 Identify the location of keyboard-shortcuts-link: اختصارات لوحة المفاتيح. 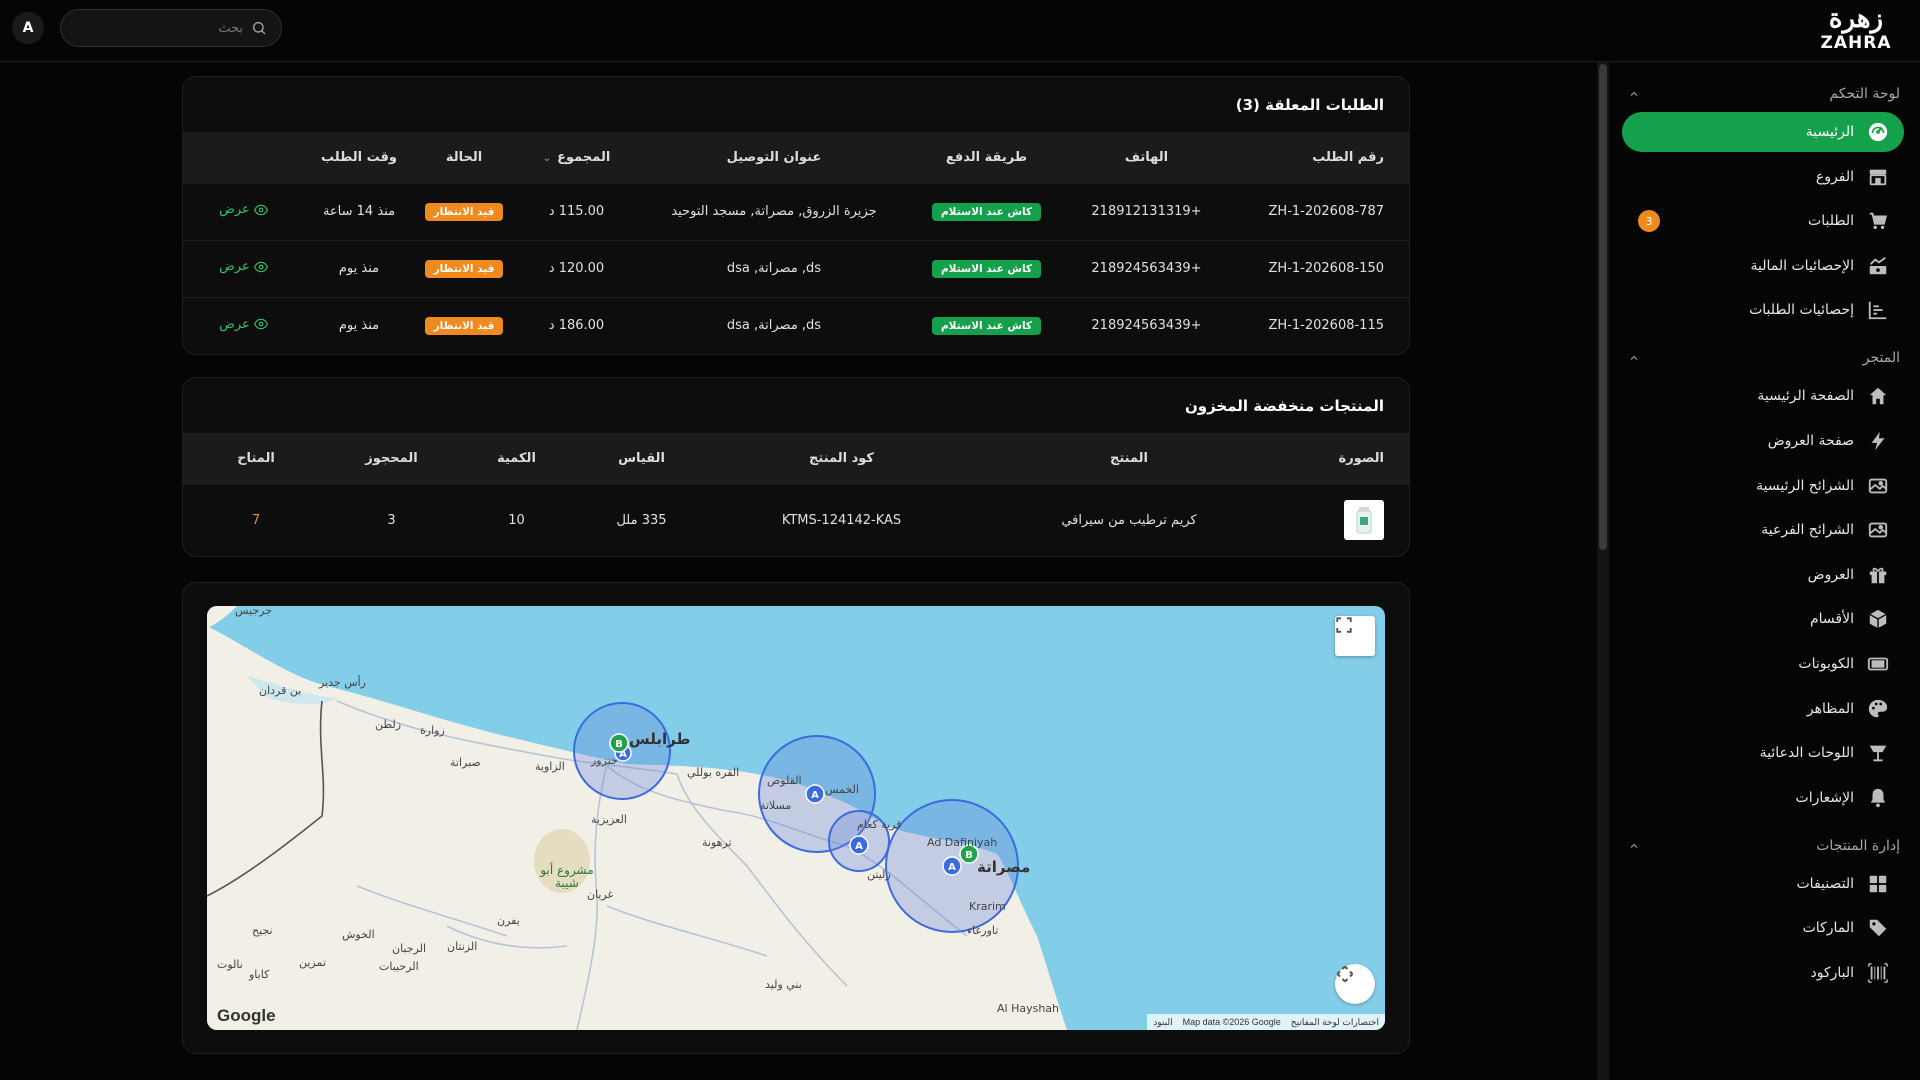
(1335, 1022).